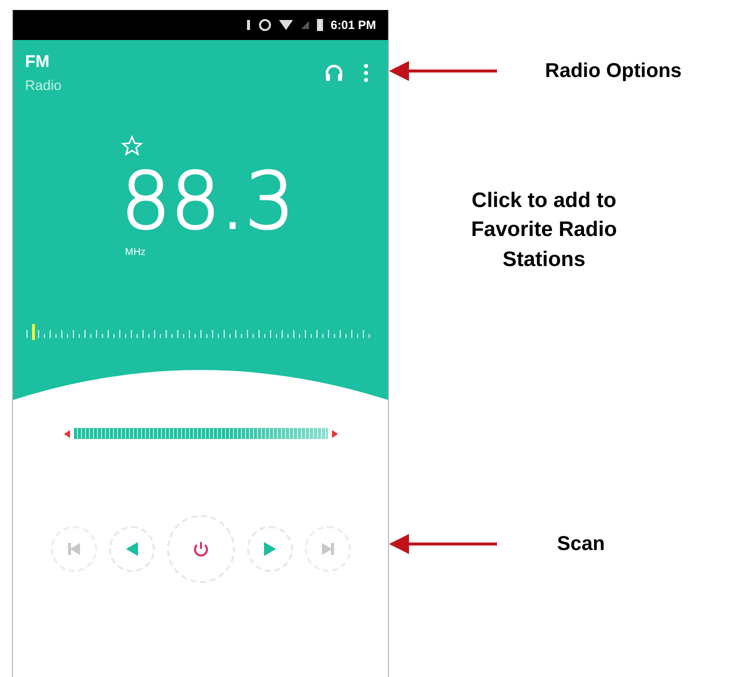 The height and width of the screenshot is (677, 748). I want to click on app-title: FM, so click(38, 62).